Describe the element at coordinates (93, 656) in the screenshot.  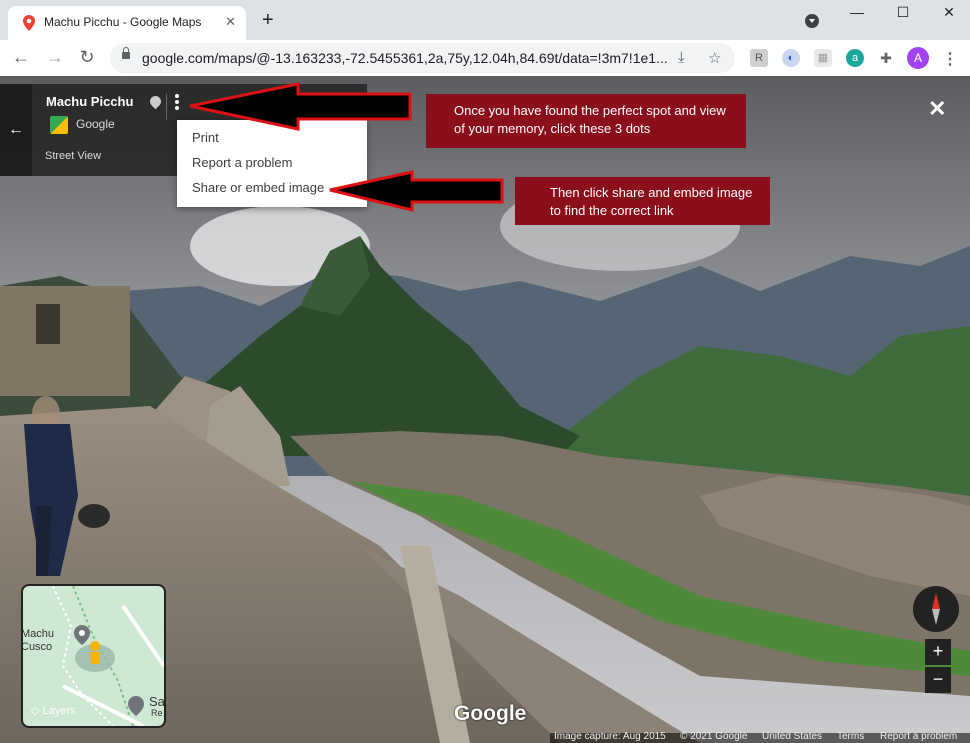
I see `mini-map: Machu Cusco Sa Re ◇ Layers` at that location.